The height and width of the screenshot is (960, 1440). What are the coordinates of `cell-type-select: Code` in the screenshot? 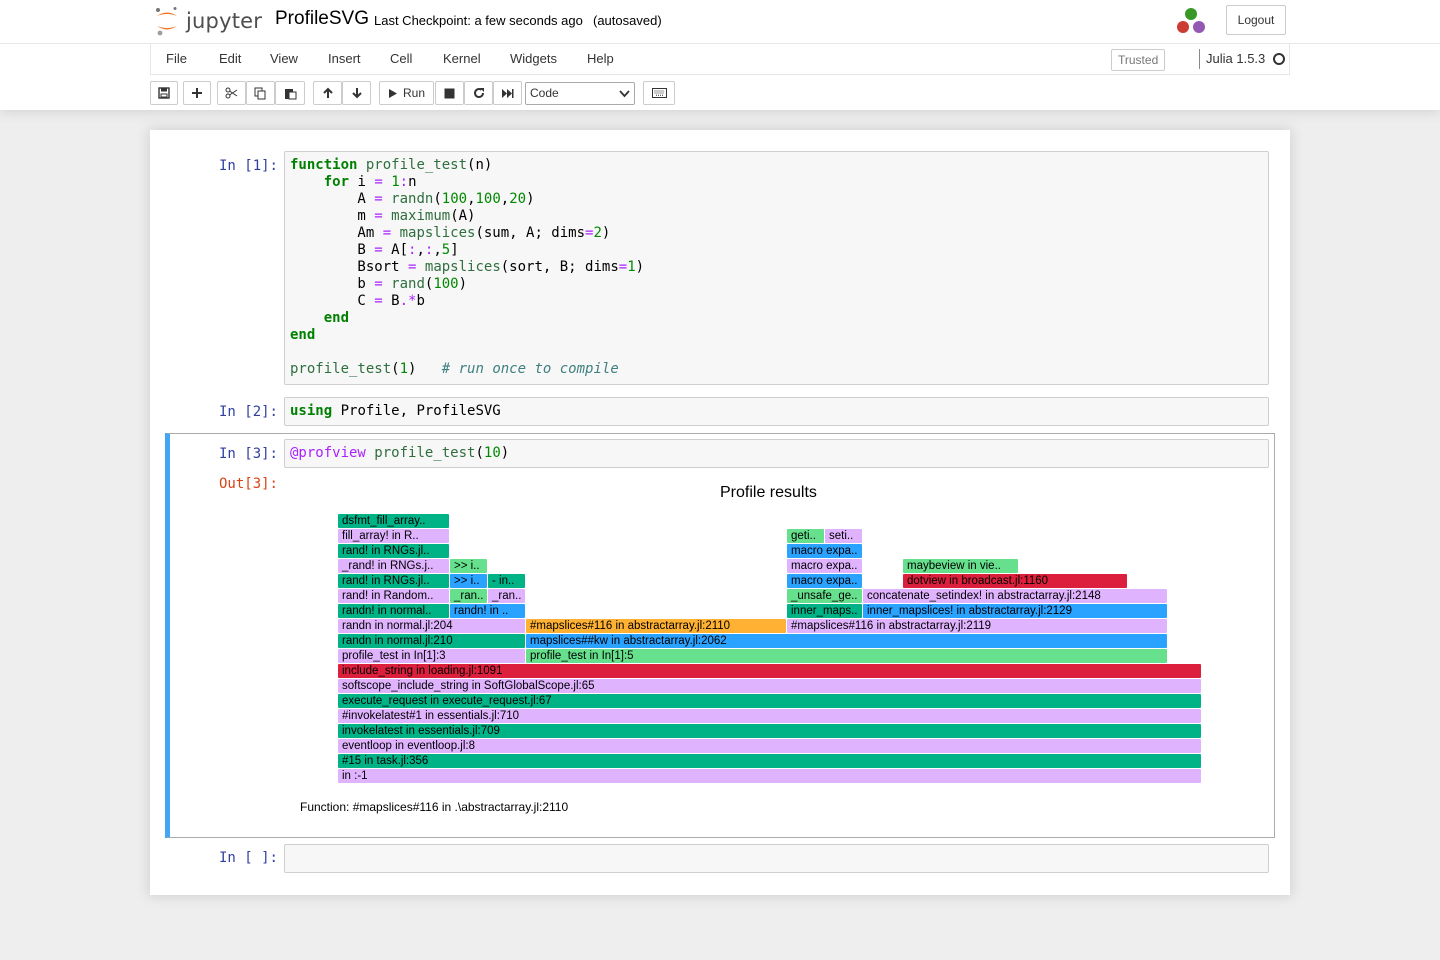 It's located at (580, 93).